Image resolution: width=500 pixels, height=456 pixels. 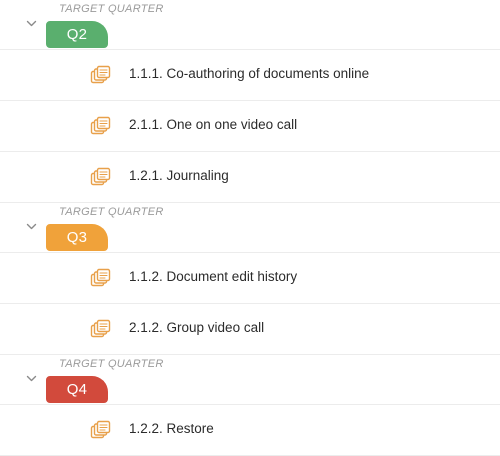 What do you see at coordinates (250, 430) in the screenshot?
I see `list-item: 1.2.2. Restore` at bounding box center [250, 430].